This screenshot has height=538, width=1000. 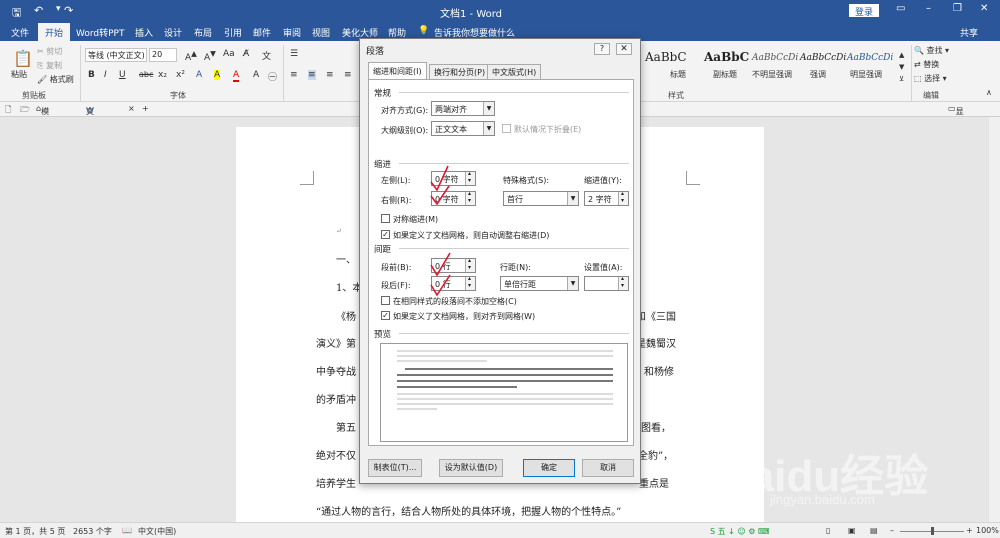 I want to click on underline-button: U, so click(x=122, y=75).